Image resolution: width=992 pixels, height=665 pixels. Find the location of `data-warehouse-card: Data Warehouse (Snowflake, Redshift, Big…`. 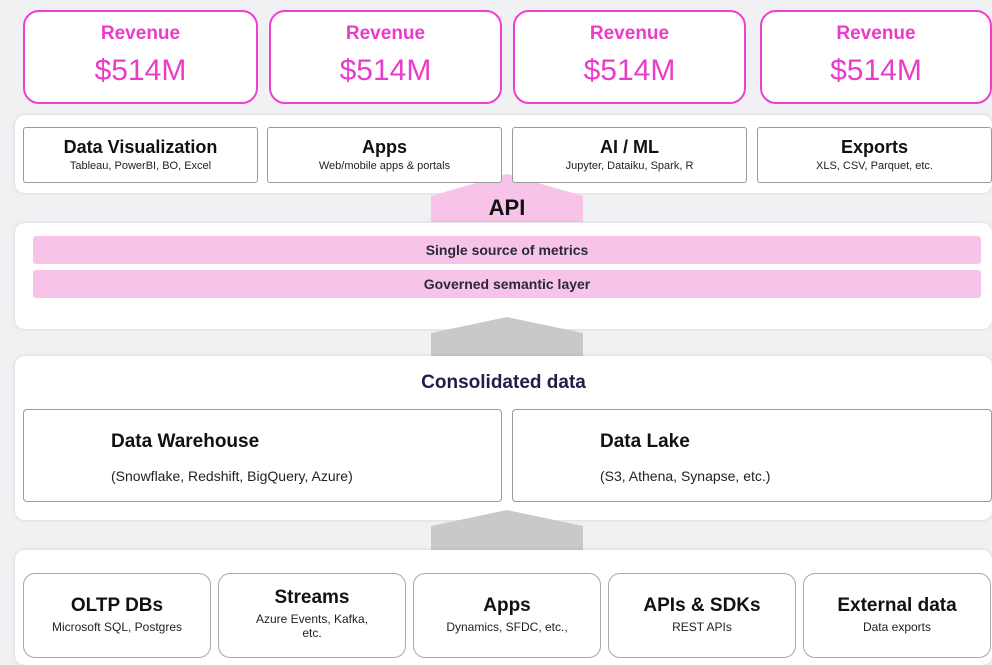

data-warehouse-card: Data Warehouse (Snowflake, Redshift, Big… is located at coordinates (262, 455).